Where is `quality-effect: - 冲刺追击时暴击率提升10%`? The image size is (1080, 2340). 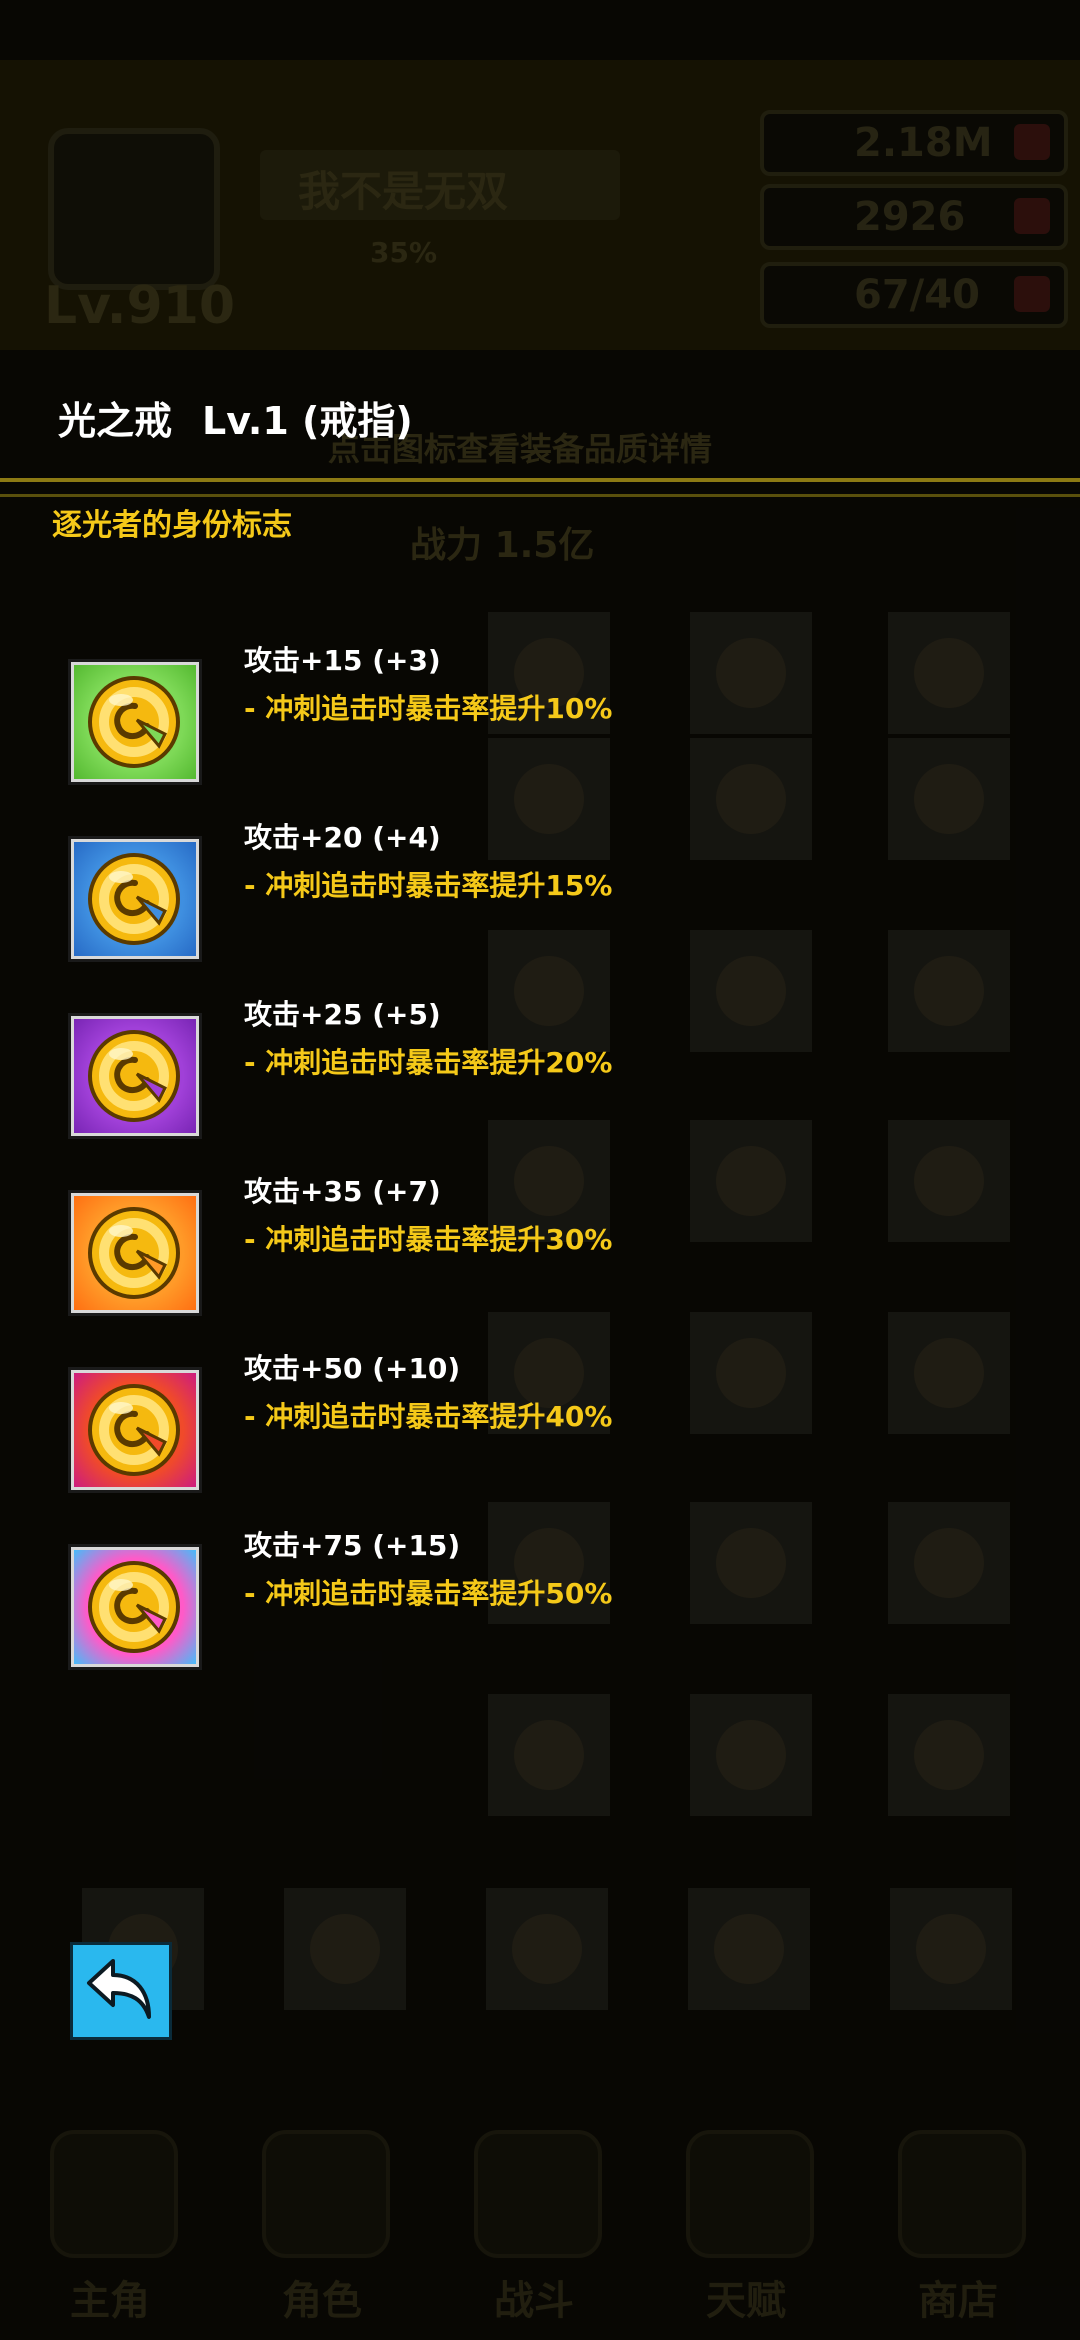
quality-effect: - 冲刺追击时暴击率提升10% is located at coordinates (428, 708).